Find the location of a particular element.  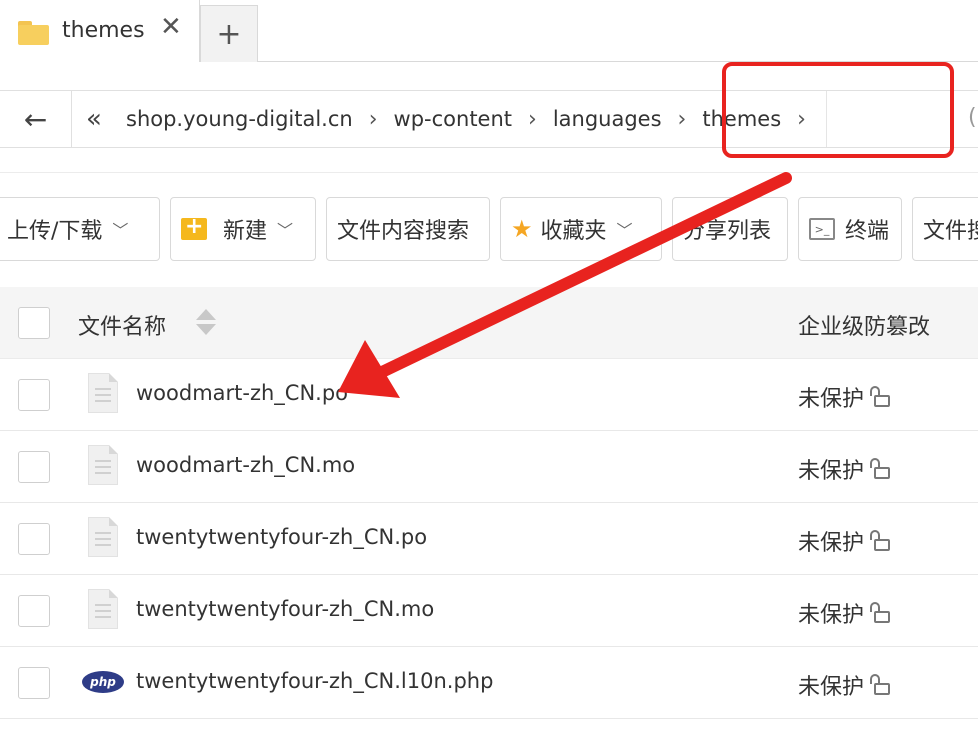

file-name: twentytwentyfour-zh_CN.po is located at coordinates (281, 537).